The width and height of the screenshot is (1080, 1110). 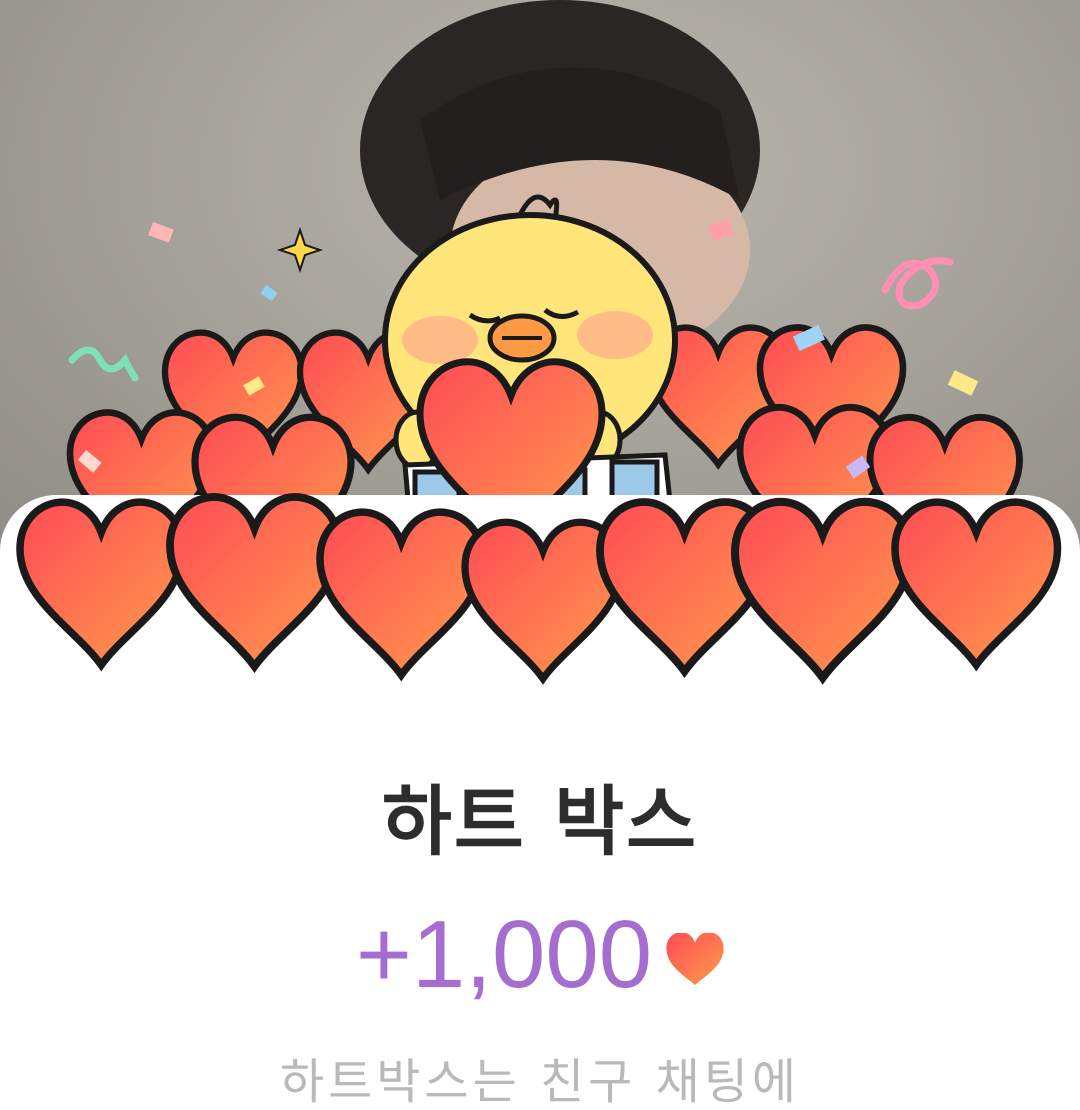 What do you see at coordinates (540, 821) in the screenshot?
I see `popup-title: 하트 박스` at bounding box center [540, 821].